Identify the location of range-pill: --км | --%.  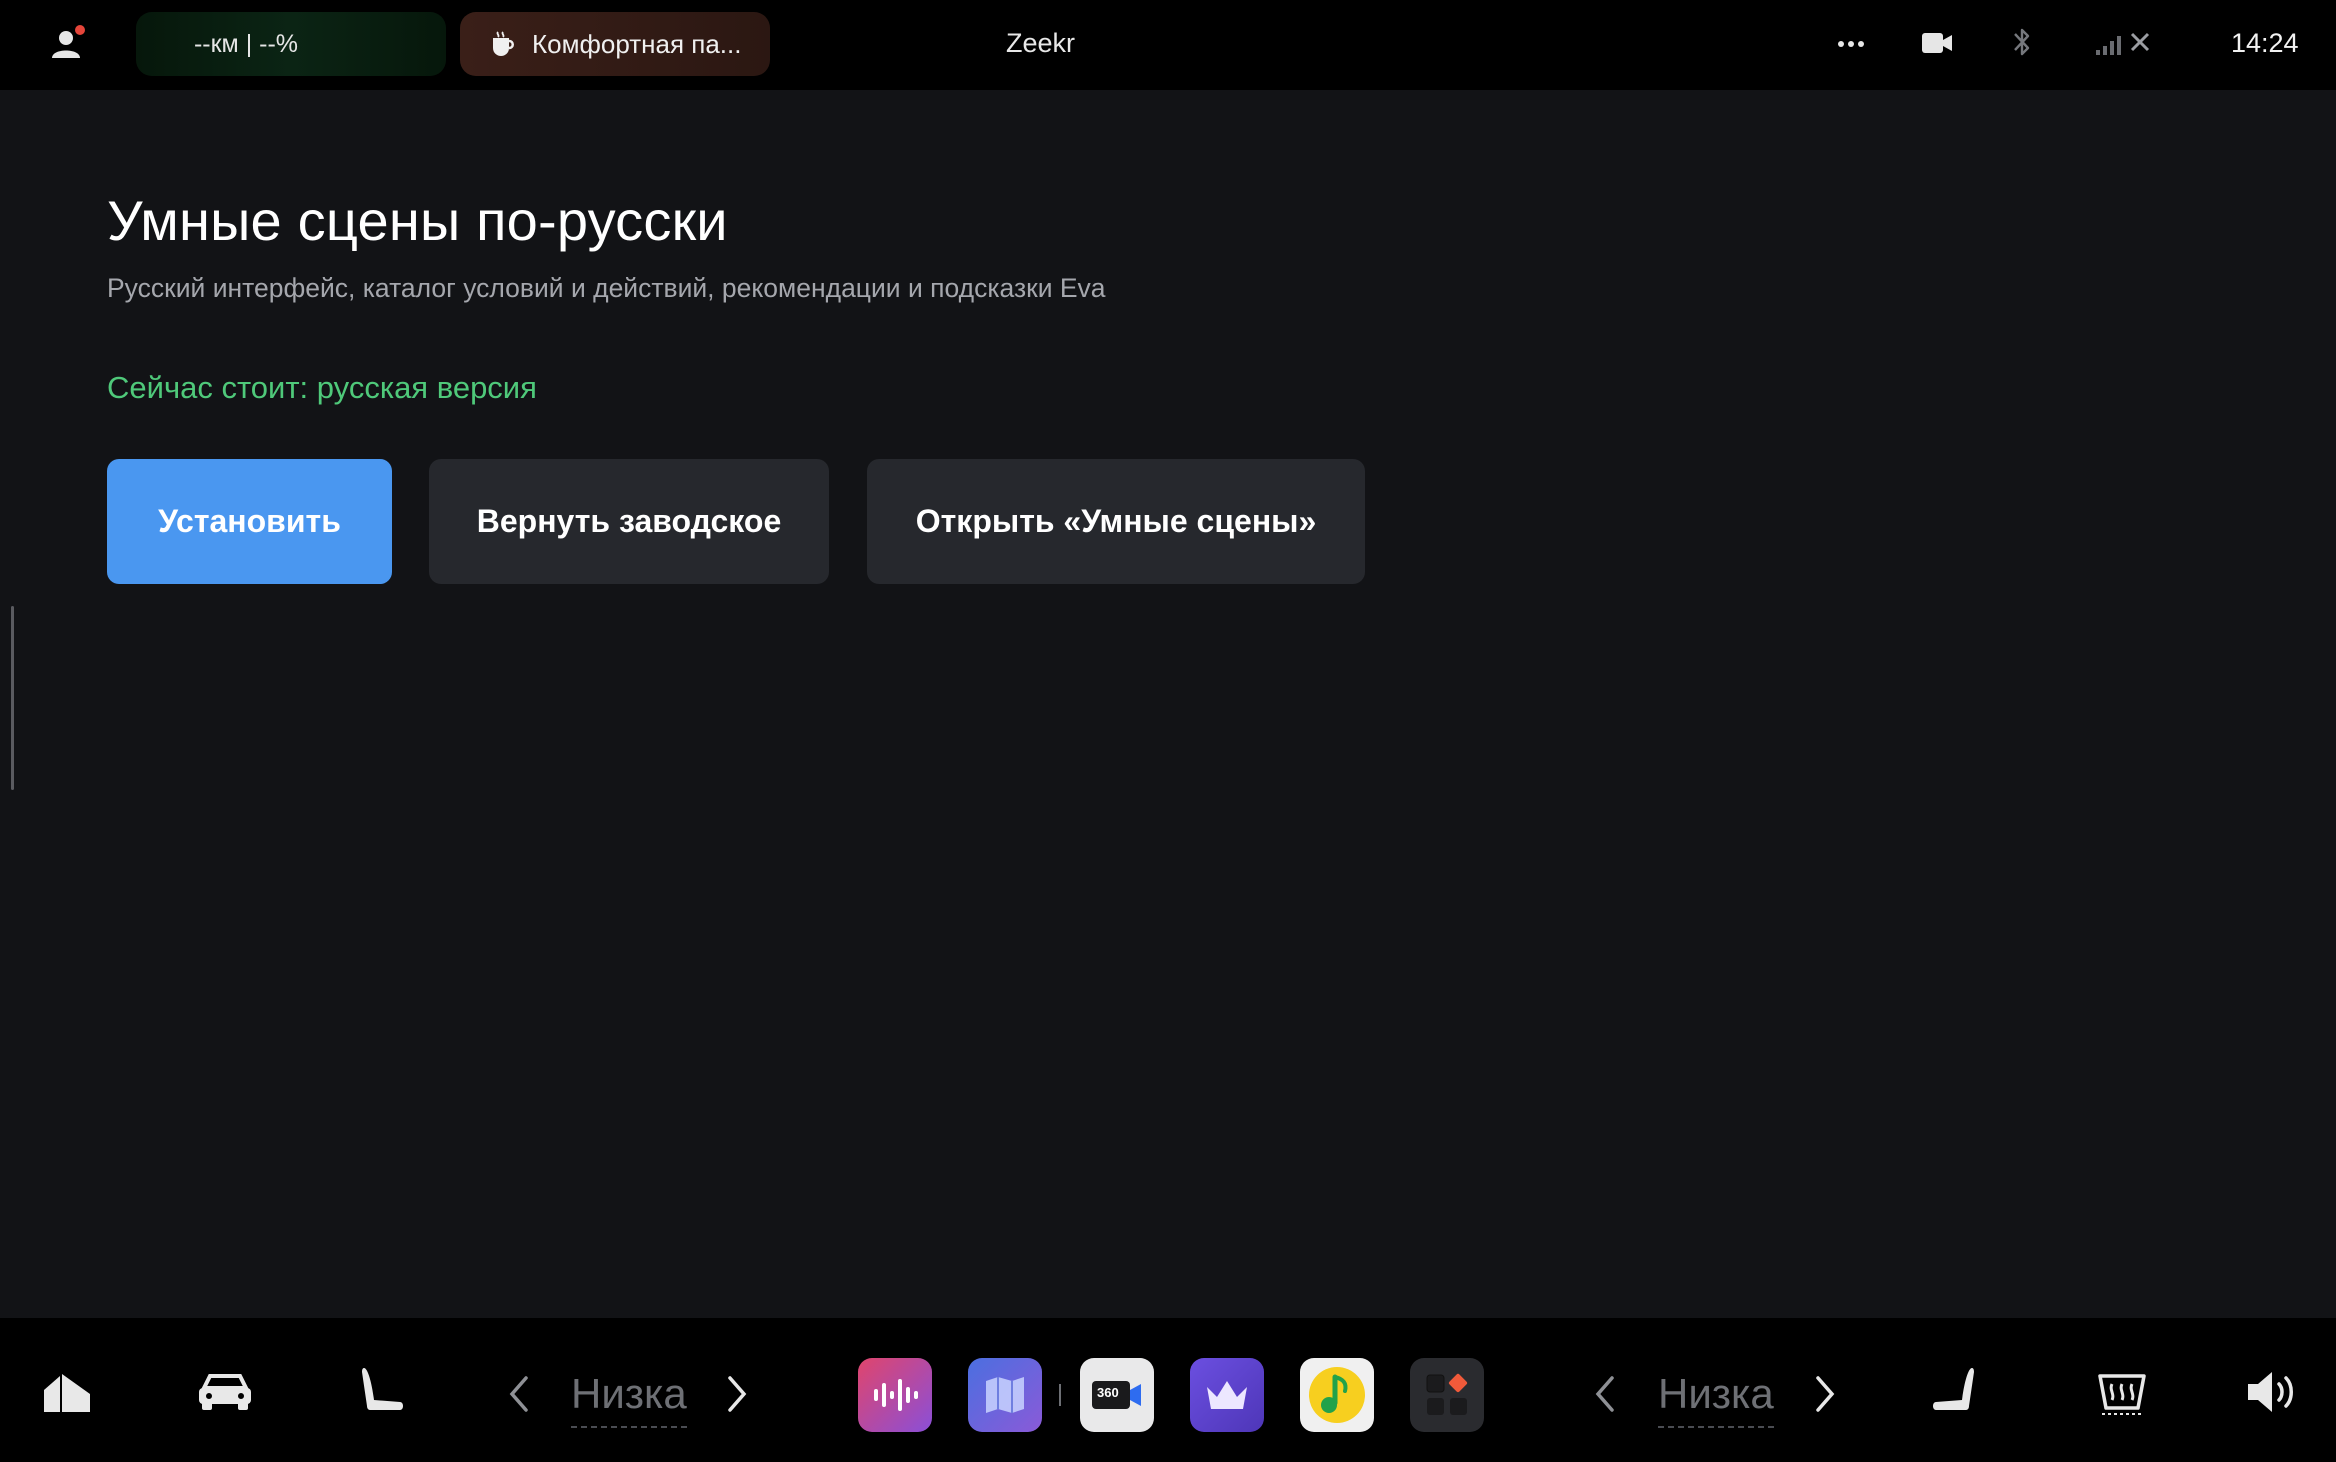
(291, 44).